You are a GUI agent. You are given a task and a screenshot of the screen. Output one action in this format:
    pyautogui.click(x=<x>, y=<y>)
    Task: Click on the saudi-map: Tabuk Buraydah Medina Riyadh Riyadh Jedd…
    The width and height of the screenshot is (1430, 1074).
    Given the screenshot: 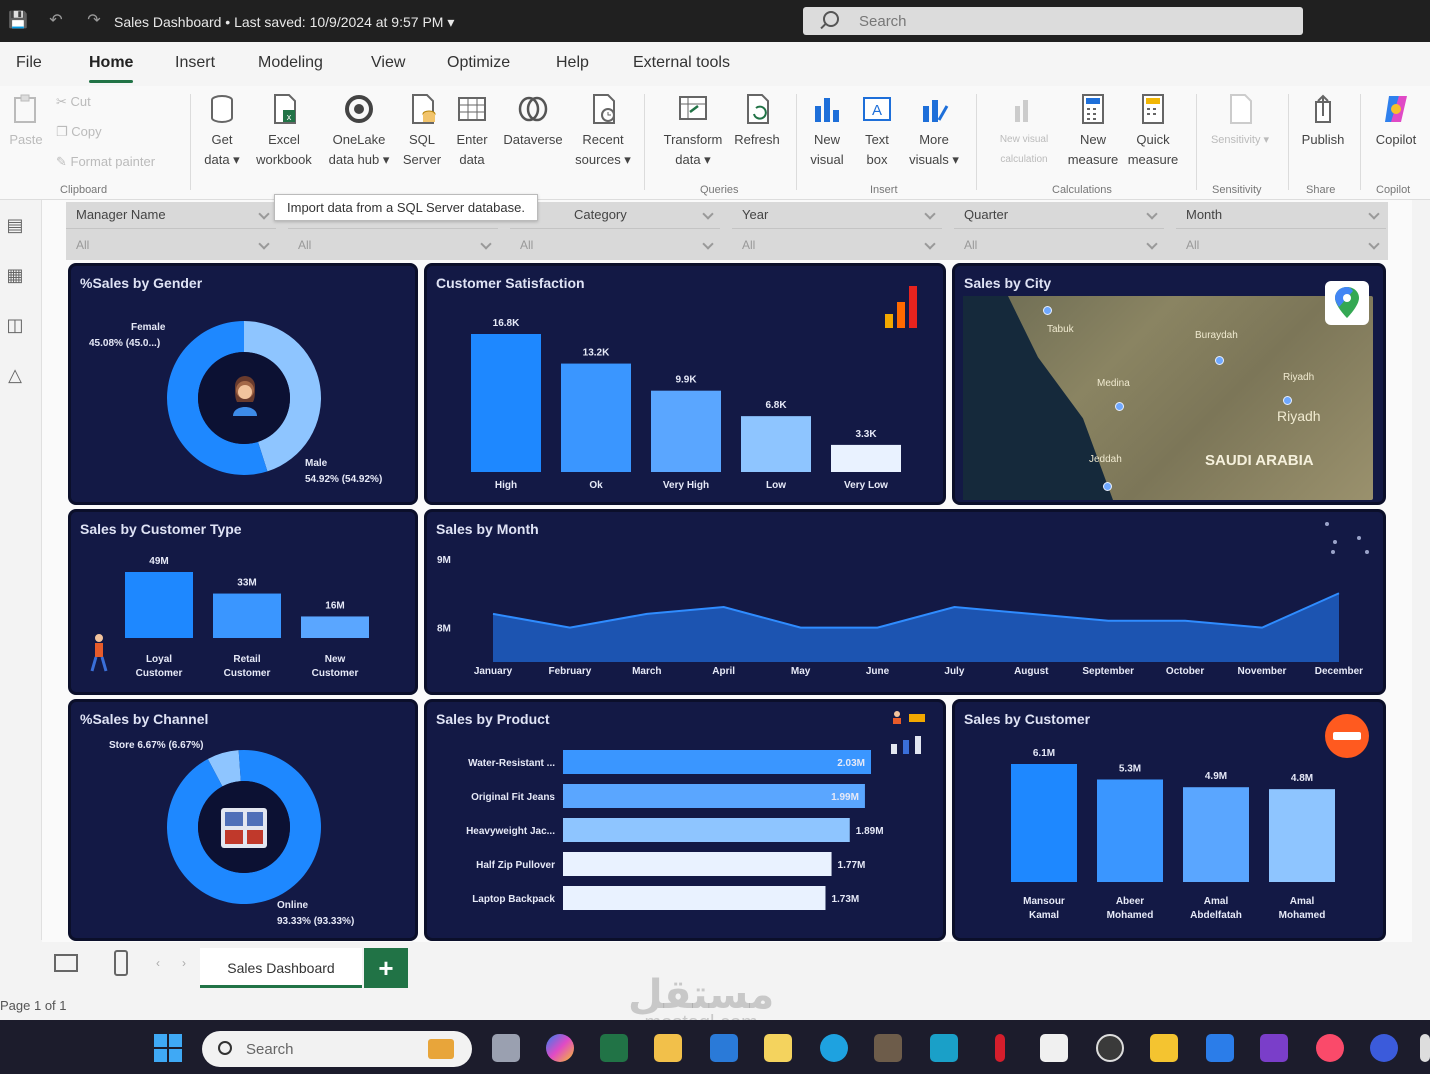 What is the action you would take?
    pyautogui.click(x=1168, y=398)
    